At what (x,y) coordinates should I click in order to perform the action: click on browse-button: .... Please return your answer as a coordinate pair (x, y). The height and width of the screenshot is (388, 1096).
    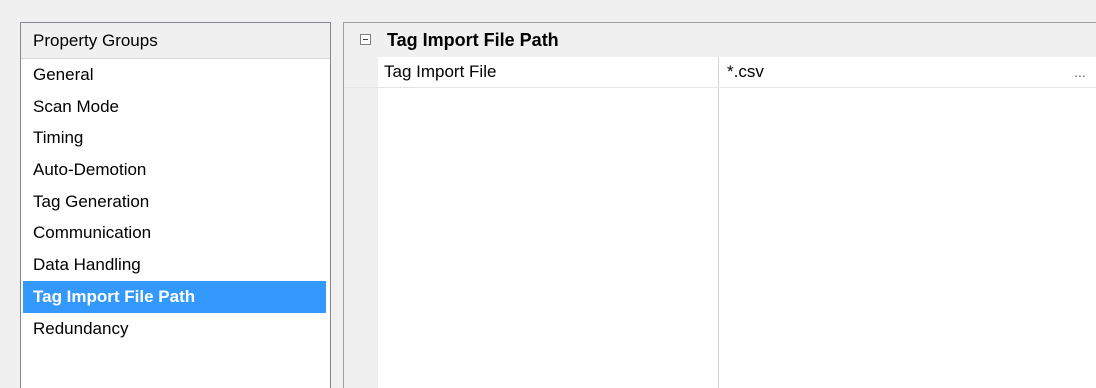
    Looking at the image, I should click on (1080, 72).